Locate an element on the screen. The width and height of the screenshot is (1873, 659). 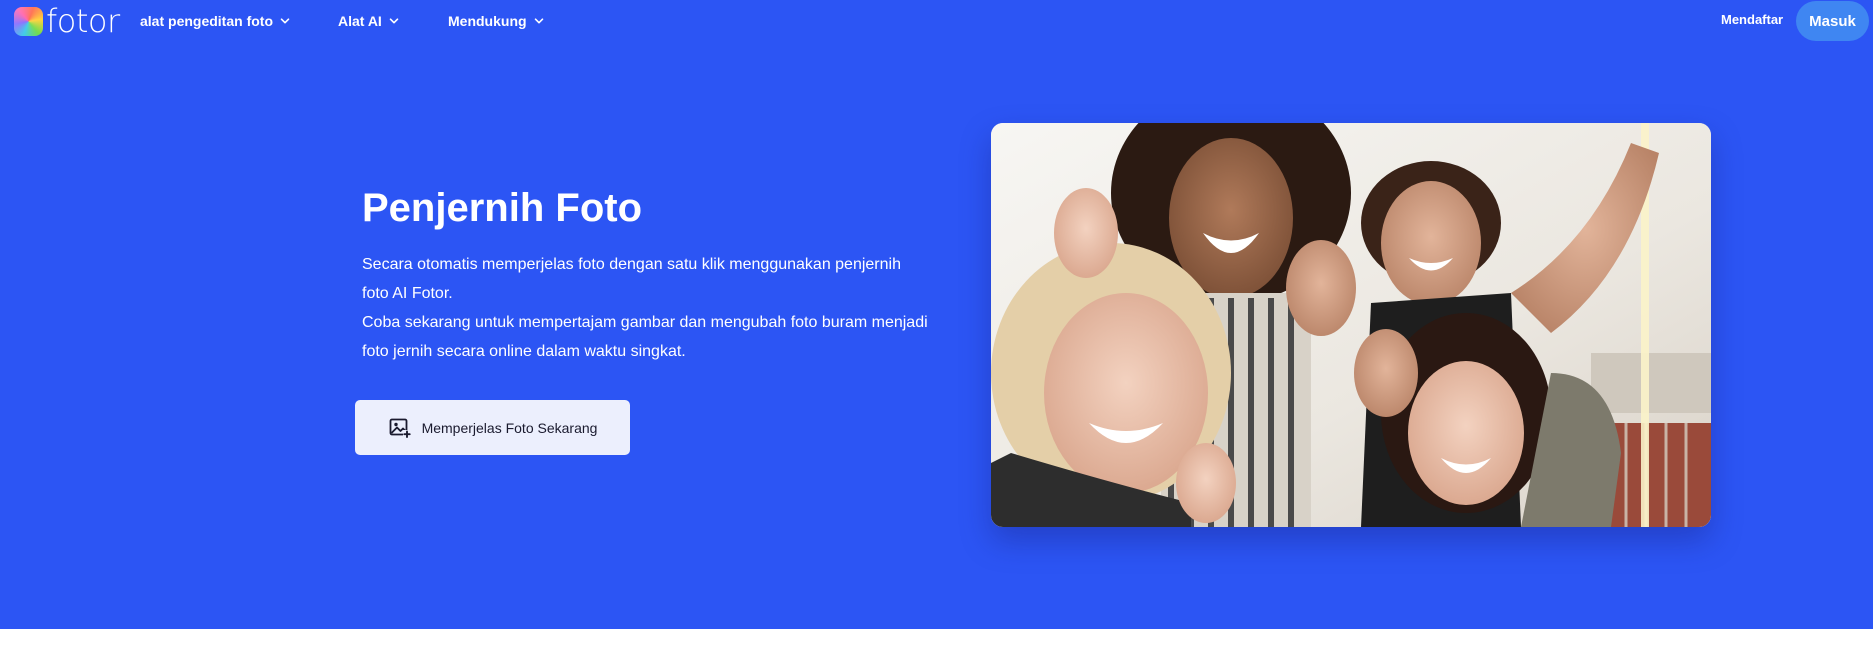
enhance-photo-button-label: Memperjelas Foto Sekarang is located at coordinates (509, 427).